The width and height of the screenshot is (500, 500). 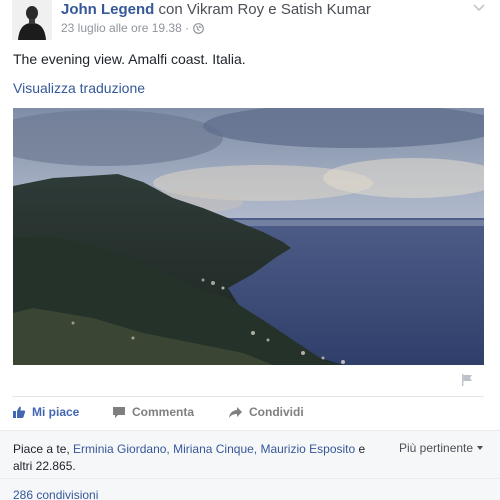 I want to click on sort-dropdown: Più pertinente, so click(x=441, y=448).